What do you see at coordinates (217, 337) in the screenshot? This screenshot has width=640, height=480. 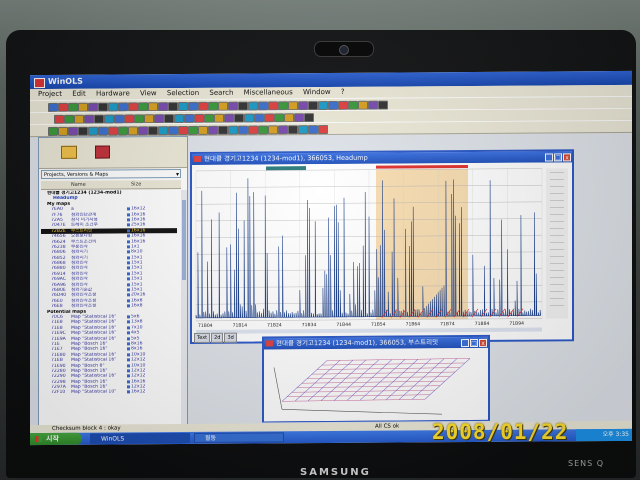 I see `tab-2d: 2d` at bounding box center [217, 337].